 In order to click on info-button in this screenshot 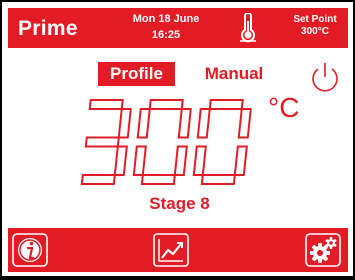, I will do `click(30, 250)`.